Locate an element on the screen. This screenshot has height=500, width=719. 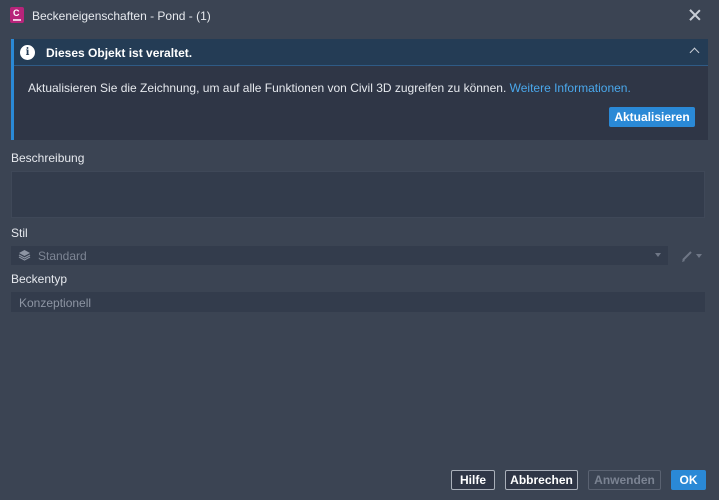
style-dropdown: Standard is located at coordinates (339, 255).